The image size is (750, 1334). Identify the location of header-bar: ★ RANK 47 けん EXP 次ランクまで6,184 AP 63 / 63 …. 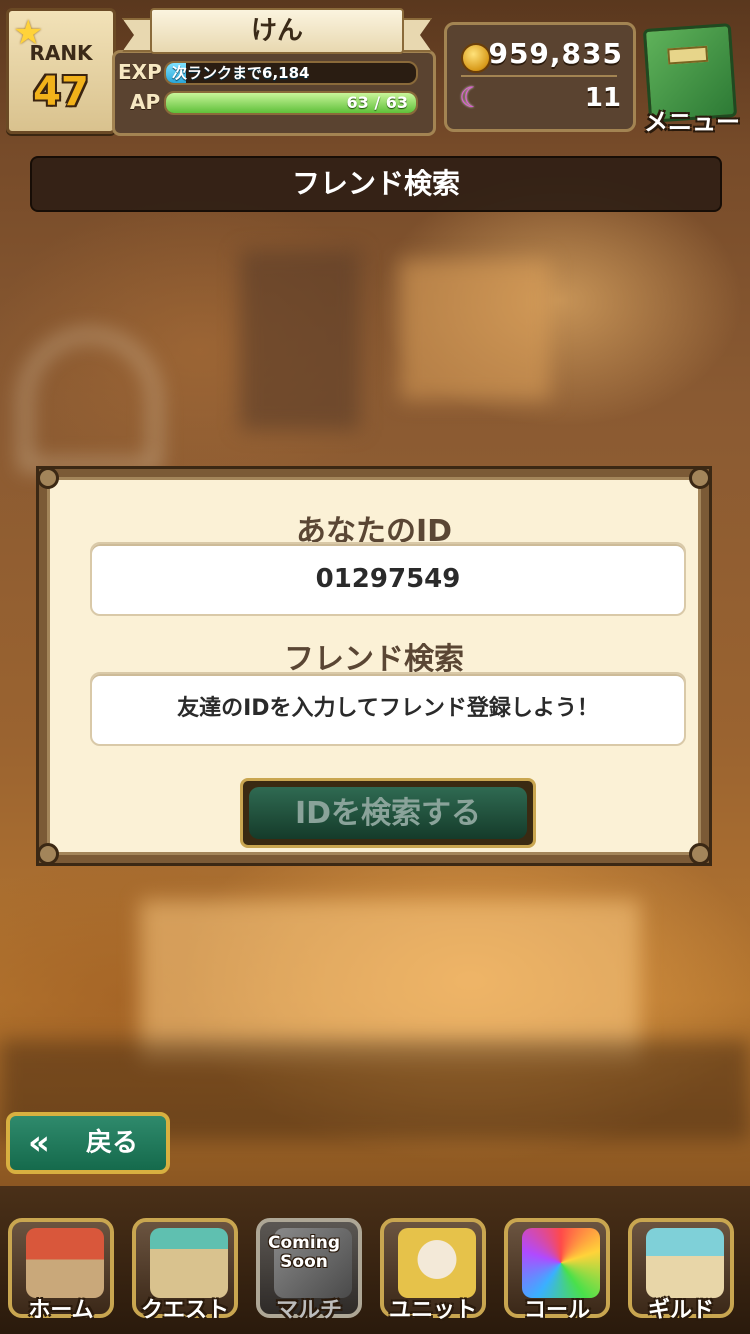
(375, 74).